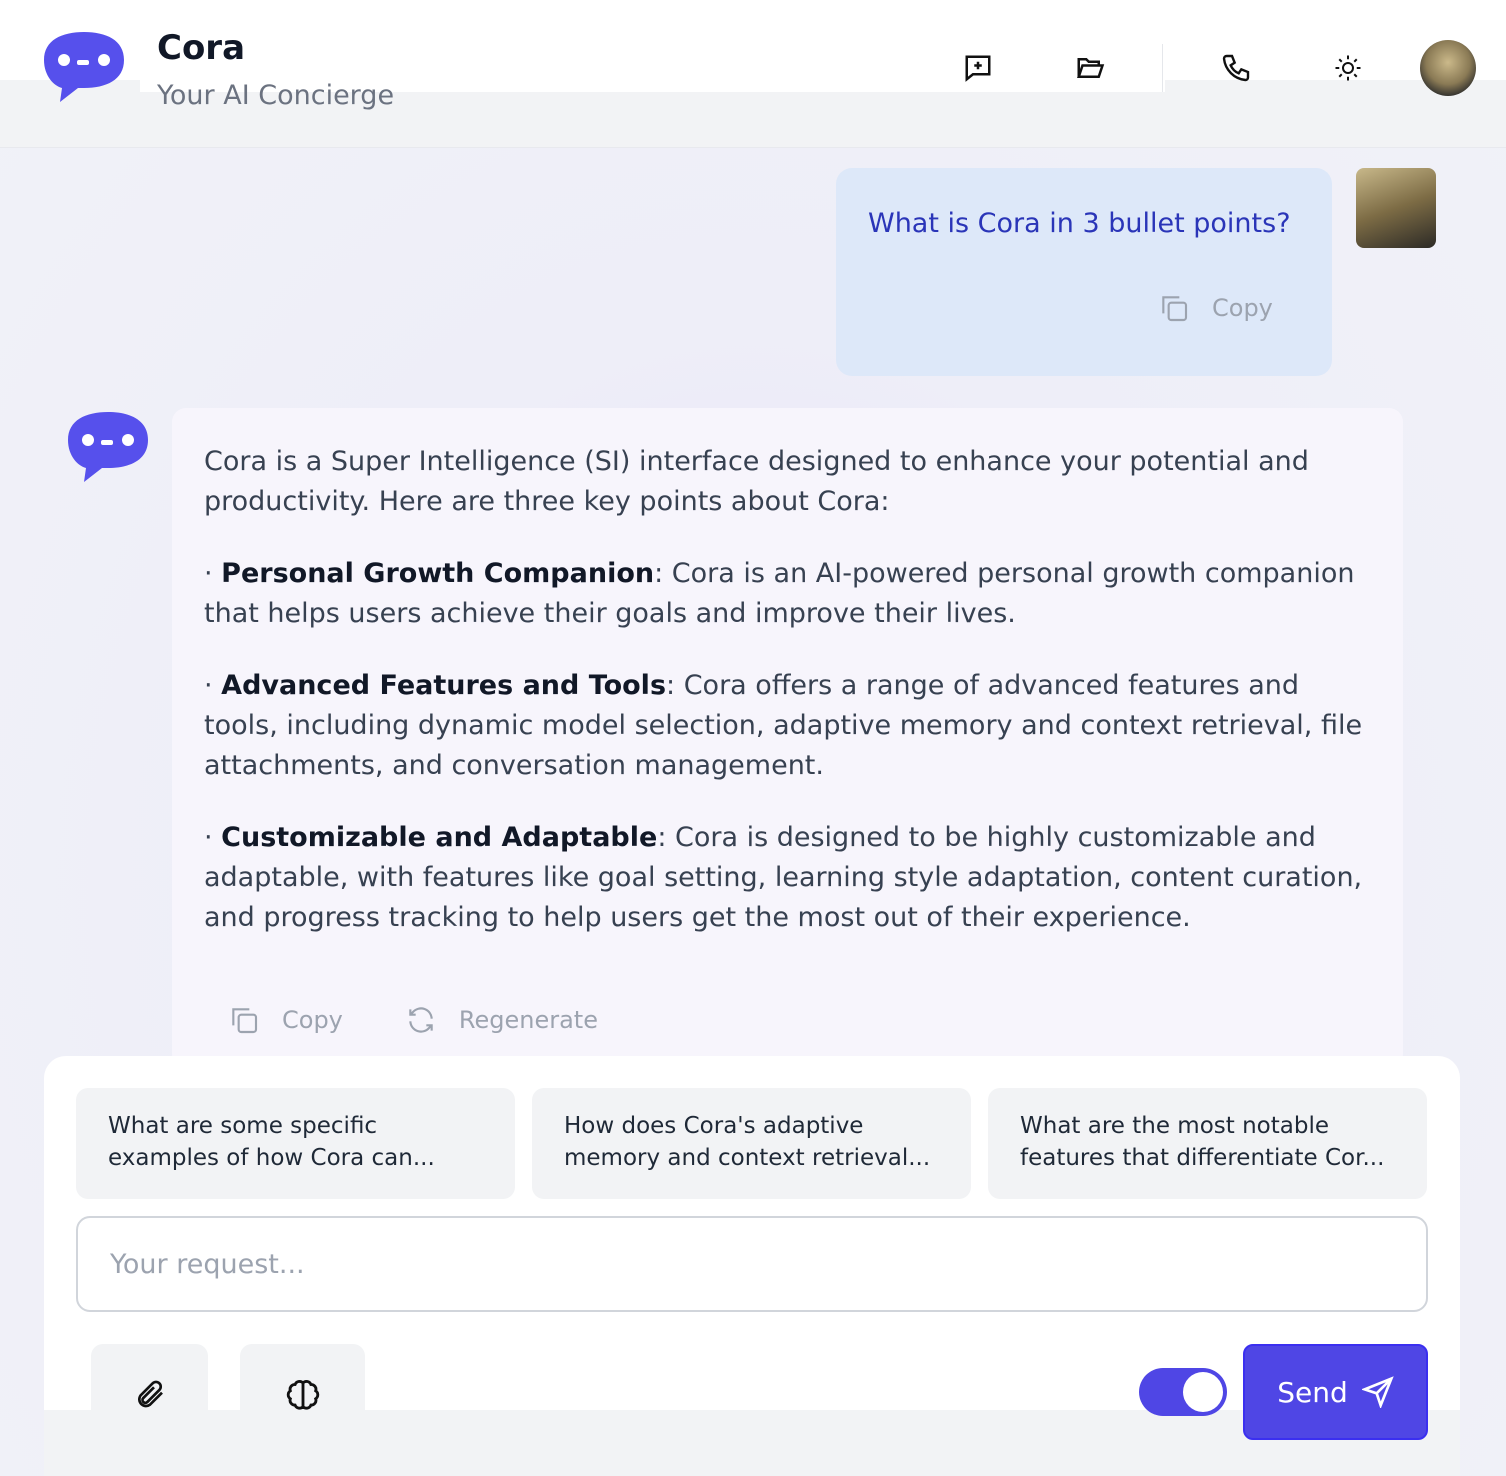 The width and height of the screenshot is (1506, 1476). Describe the element at coordinates (421, 1020) in the screenshot. I see `refresh-icon` at that location.